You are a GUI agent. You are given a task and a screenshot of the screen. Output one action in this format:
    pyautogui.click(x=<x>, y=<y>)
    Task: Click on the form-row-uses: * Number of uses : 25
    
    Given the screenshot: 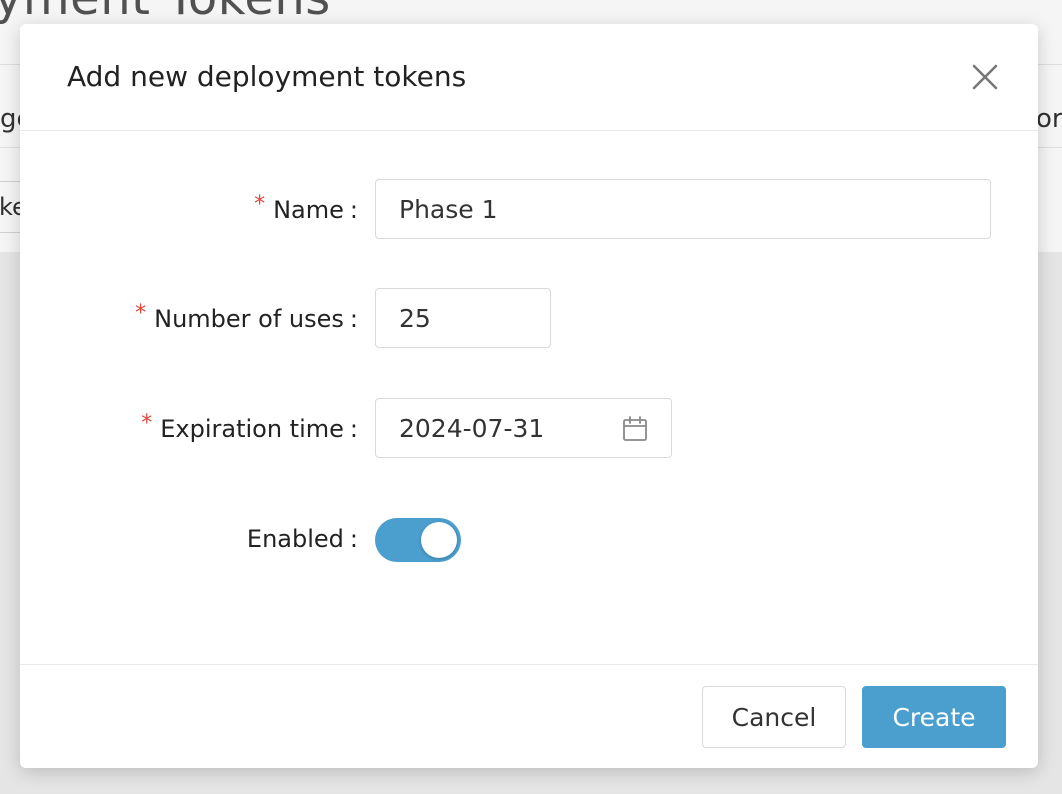 What is the action you would take?
    pyautogui.click(x=529, y=319)
    